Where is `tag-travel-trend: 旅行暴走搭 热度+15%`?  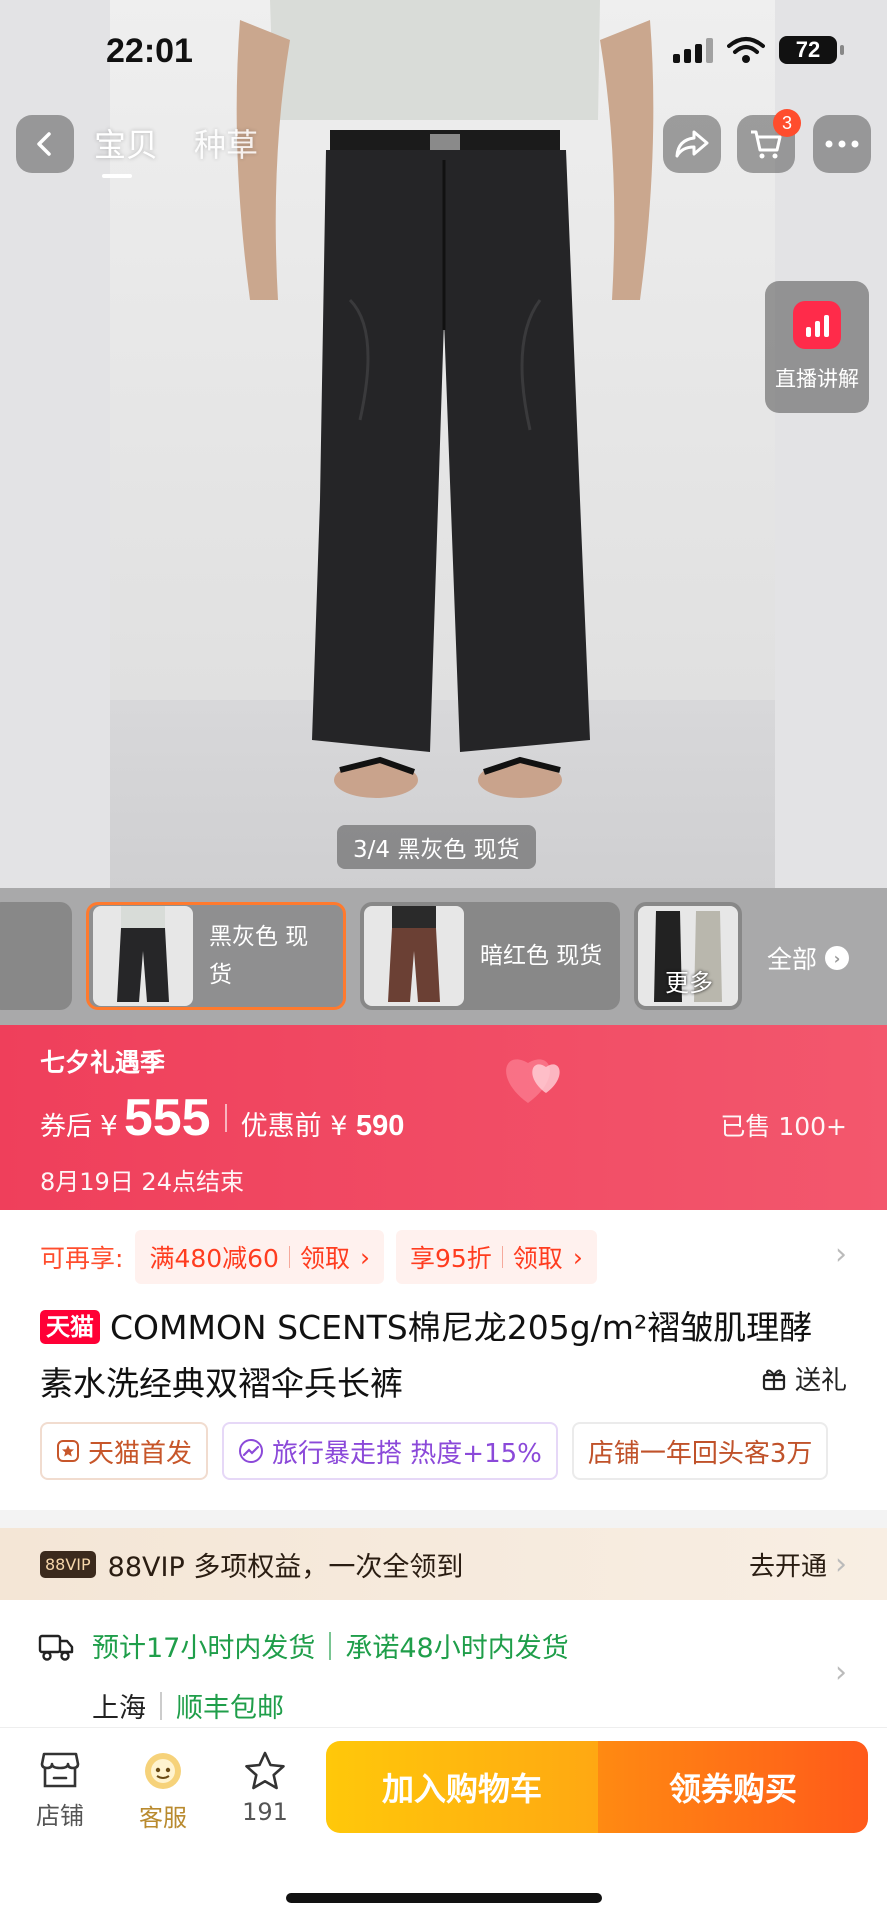
tag-travel-trend: 旅行暴走搭 热度+15% is located at coordinates (390, 1451).